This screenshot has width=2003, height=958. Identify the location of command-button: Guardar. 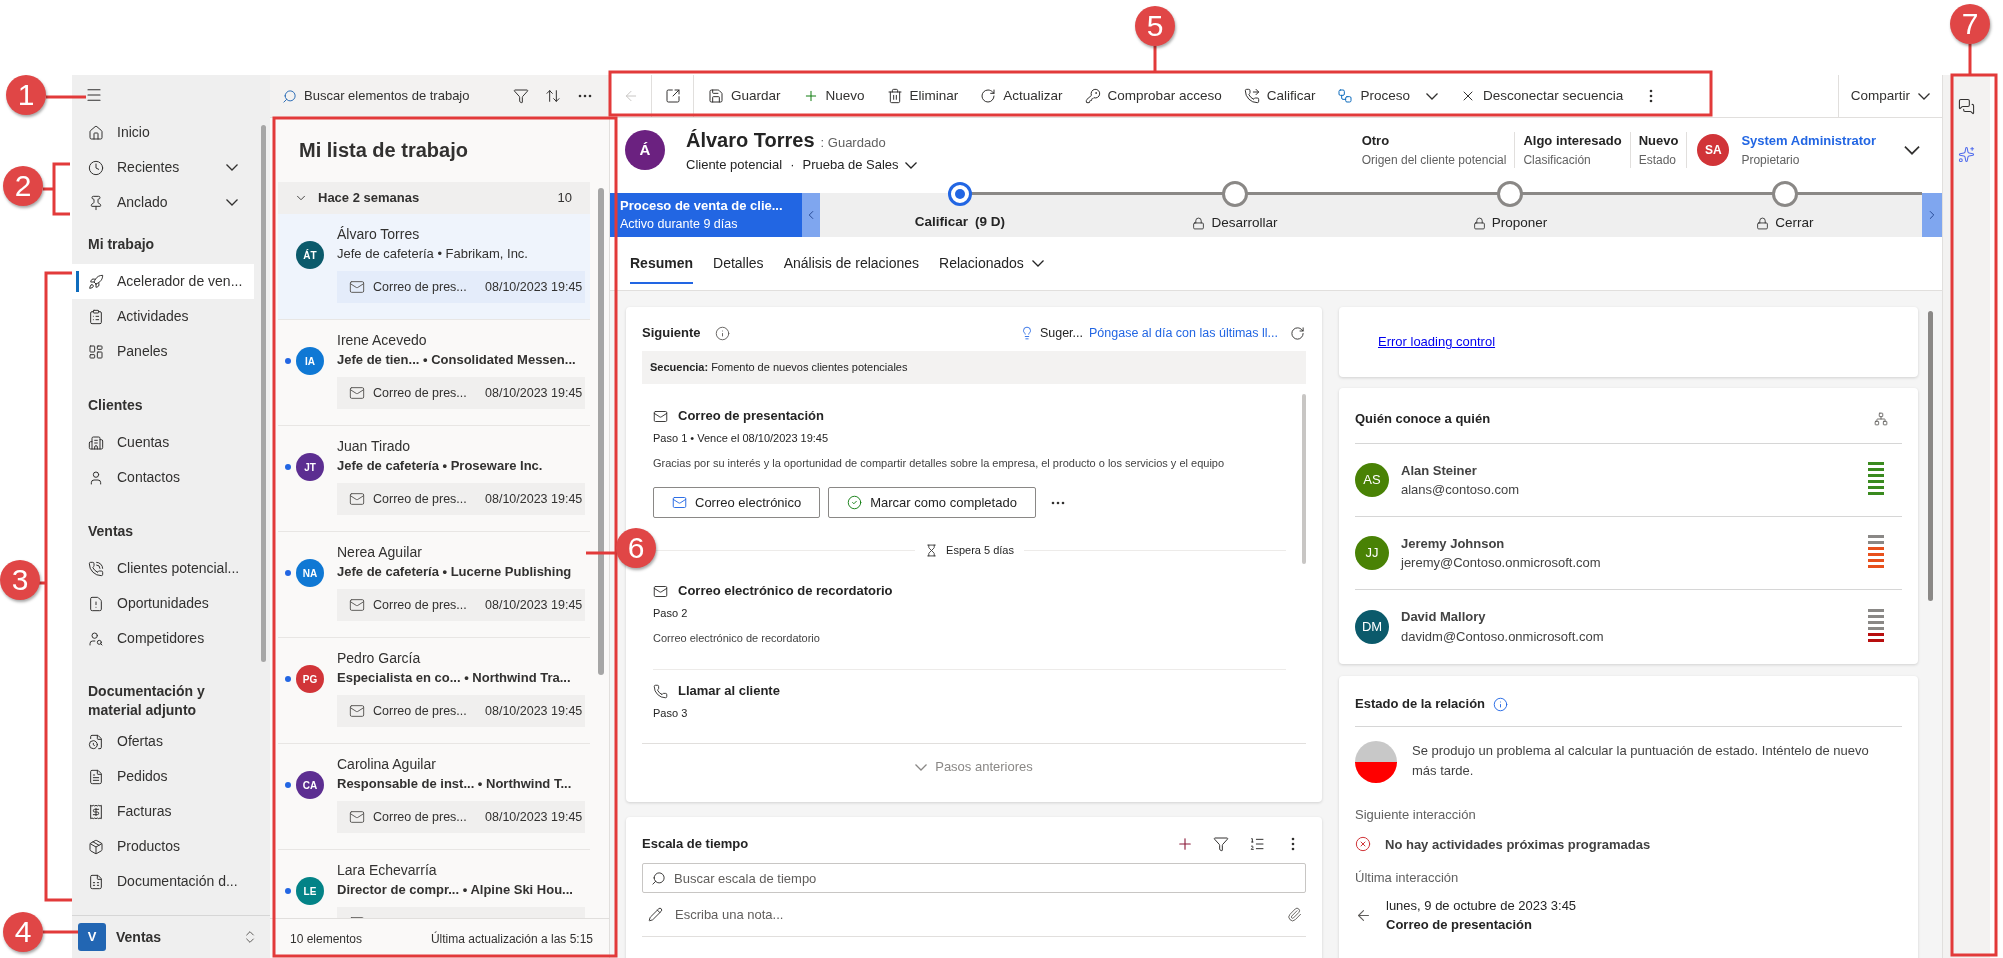
(744, 96).